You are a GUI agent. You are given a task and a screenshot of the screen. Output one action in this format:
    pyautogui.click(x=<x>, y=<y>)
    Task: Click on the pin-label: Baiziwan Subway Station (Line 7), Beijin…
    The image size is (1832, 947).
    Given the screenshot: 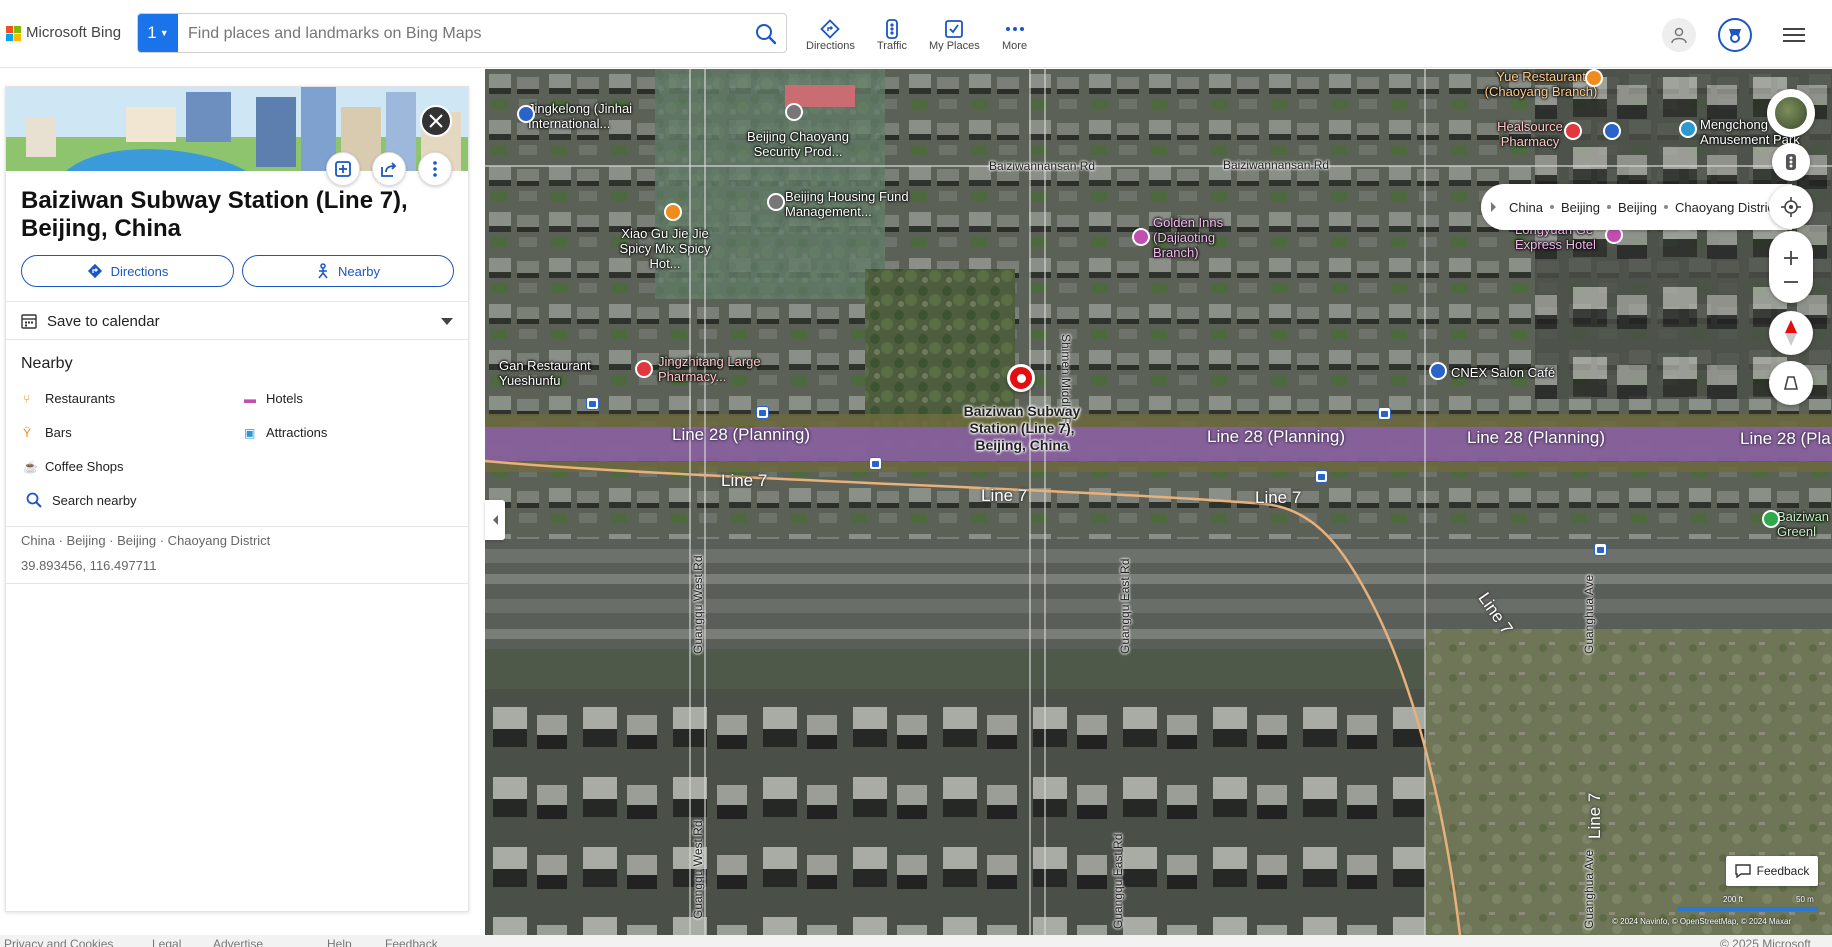 What is the action you would take?
    pyautogui.click(x=1022, y=428)
    